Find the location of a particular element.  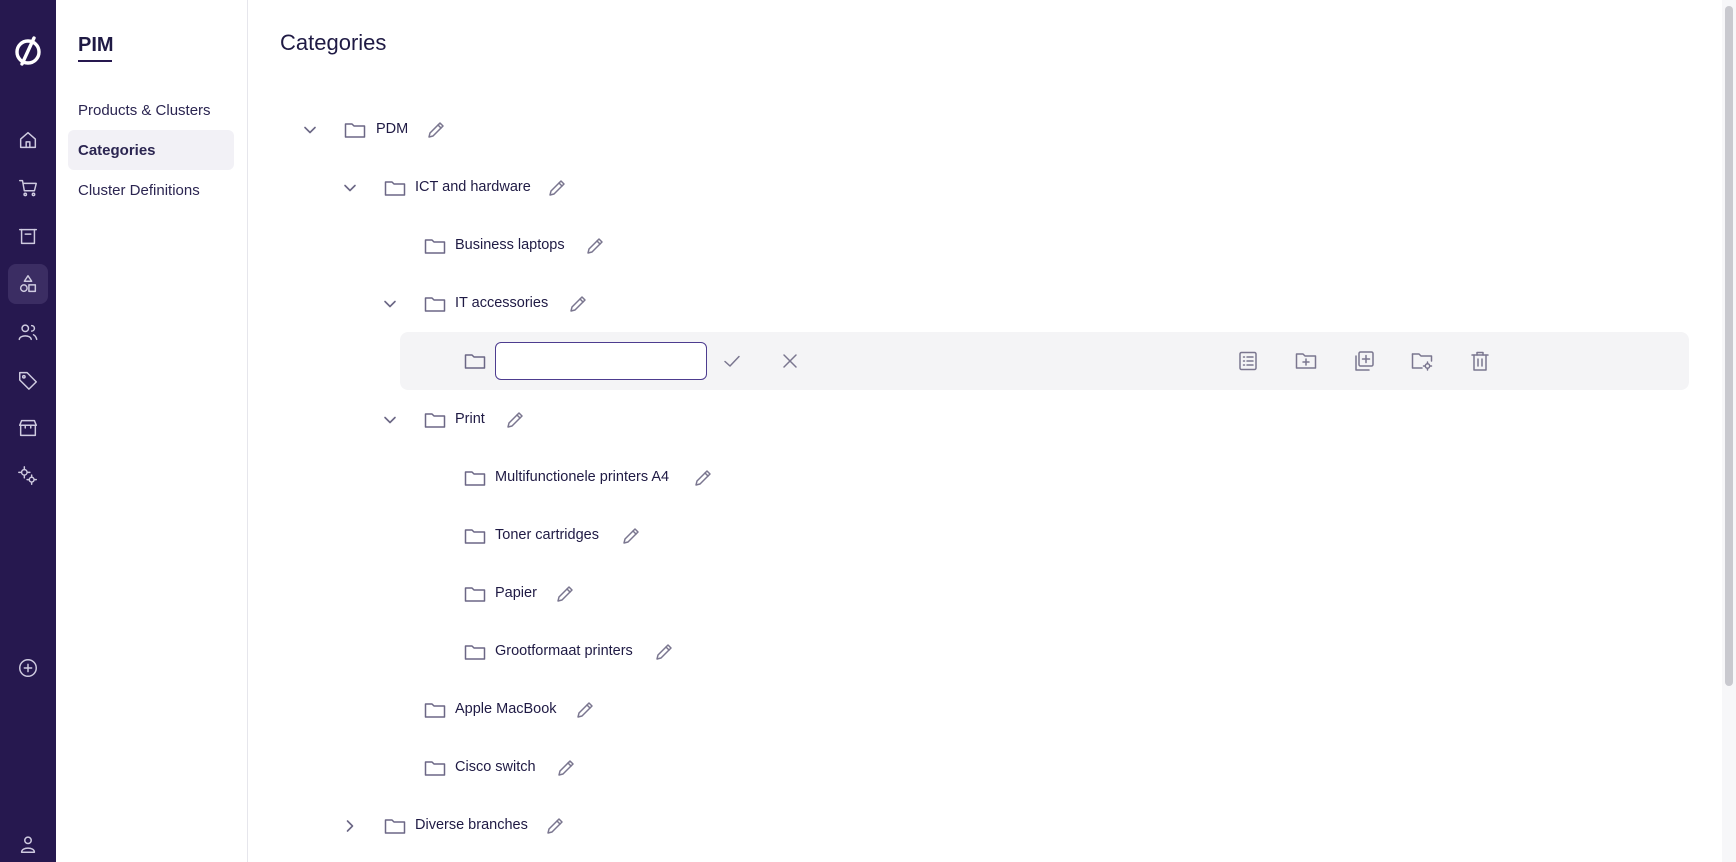

cancel-close-icon is located at coordinates (790, 361).